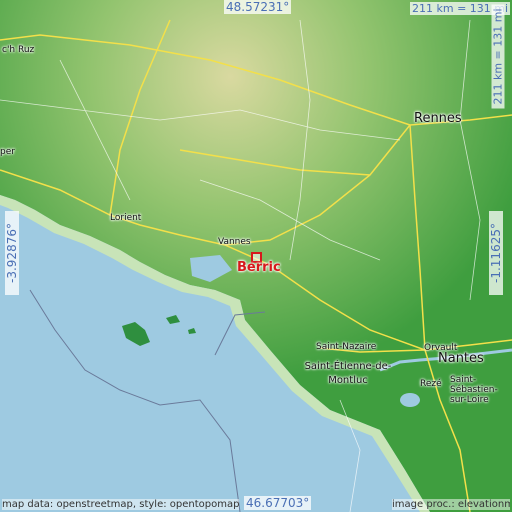  What do you see at coordinates (278, 503) in the screenshot?
I see `coord-bottom-latitude: 46.67703°` at bounding box center [278, 503].